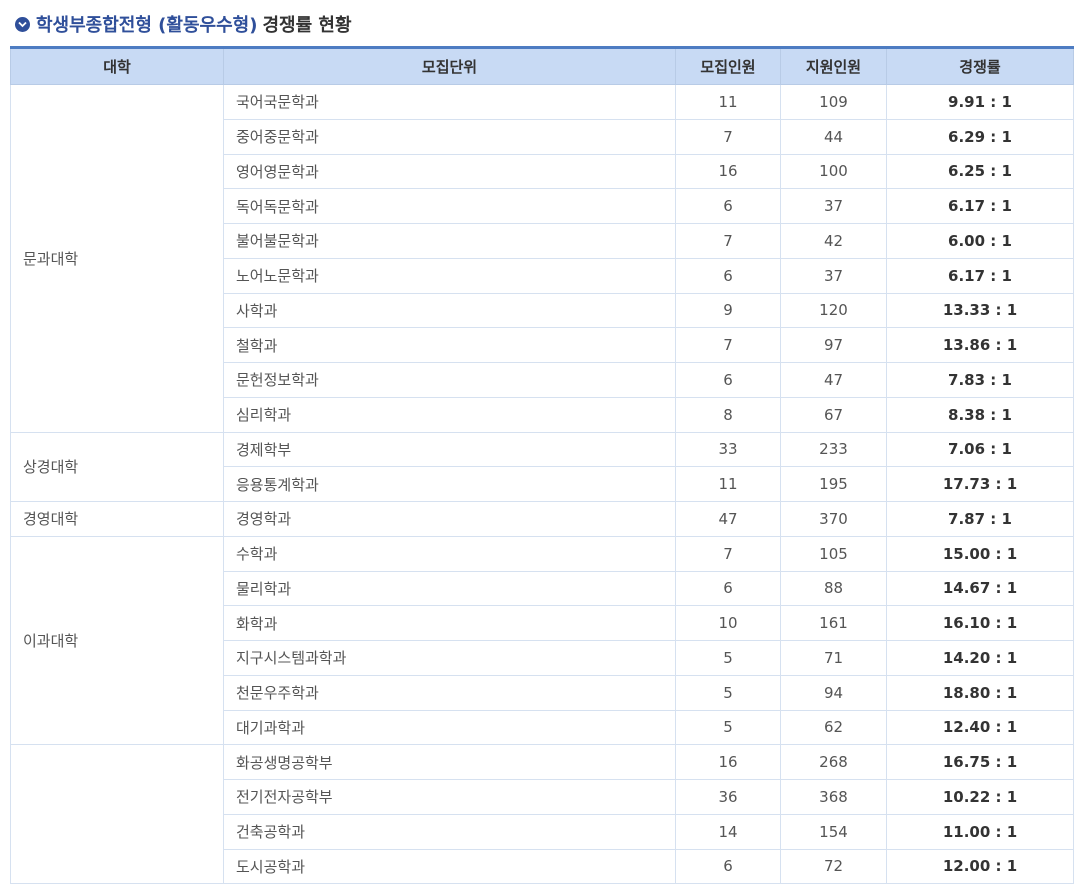 This screenshot has height=884, width=1091. I want to click on applicants-cell: 161, so click(833, 623).